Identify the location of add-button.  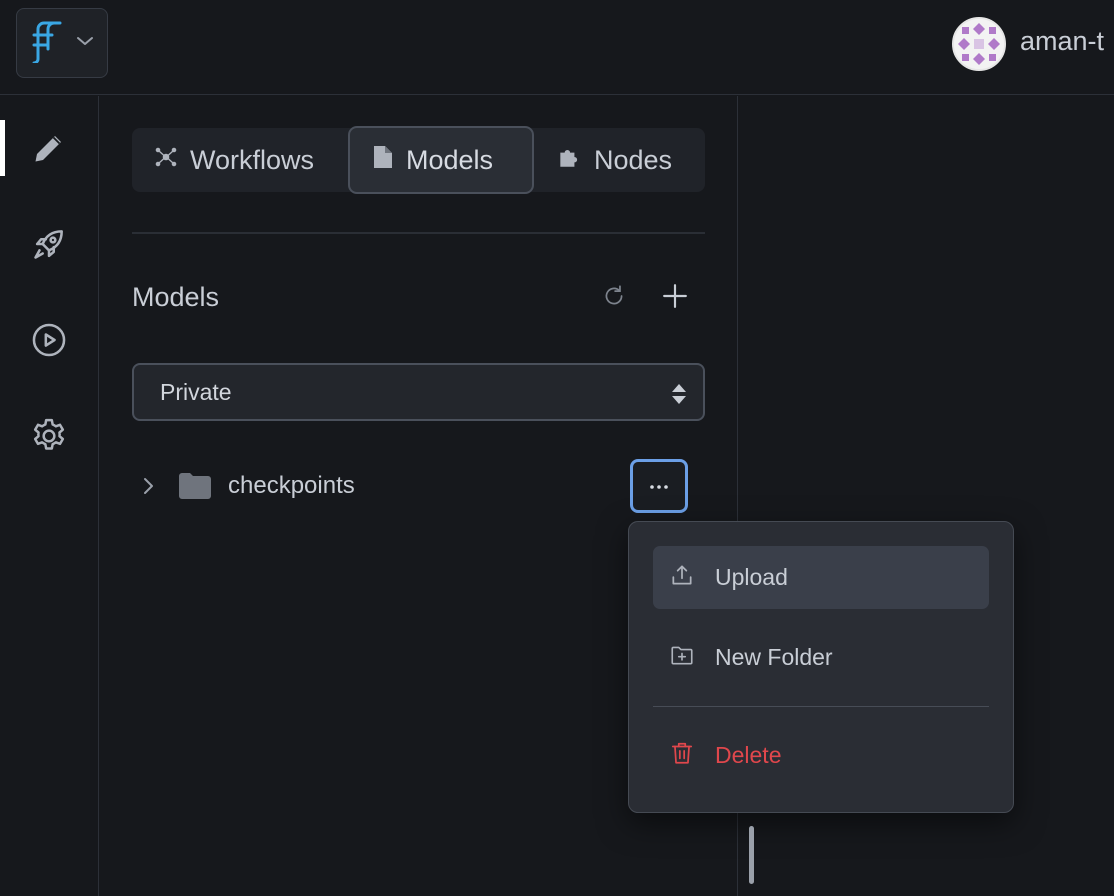
(675, 298).